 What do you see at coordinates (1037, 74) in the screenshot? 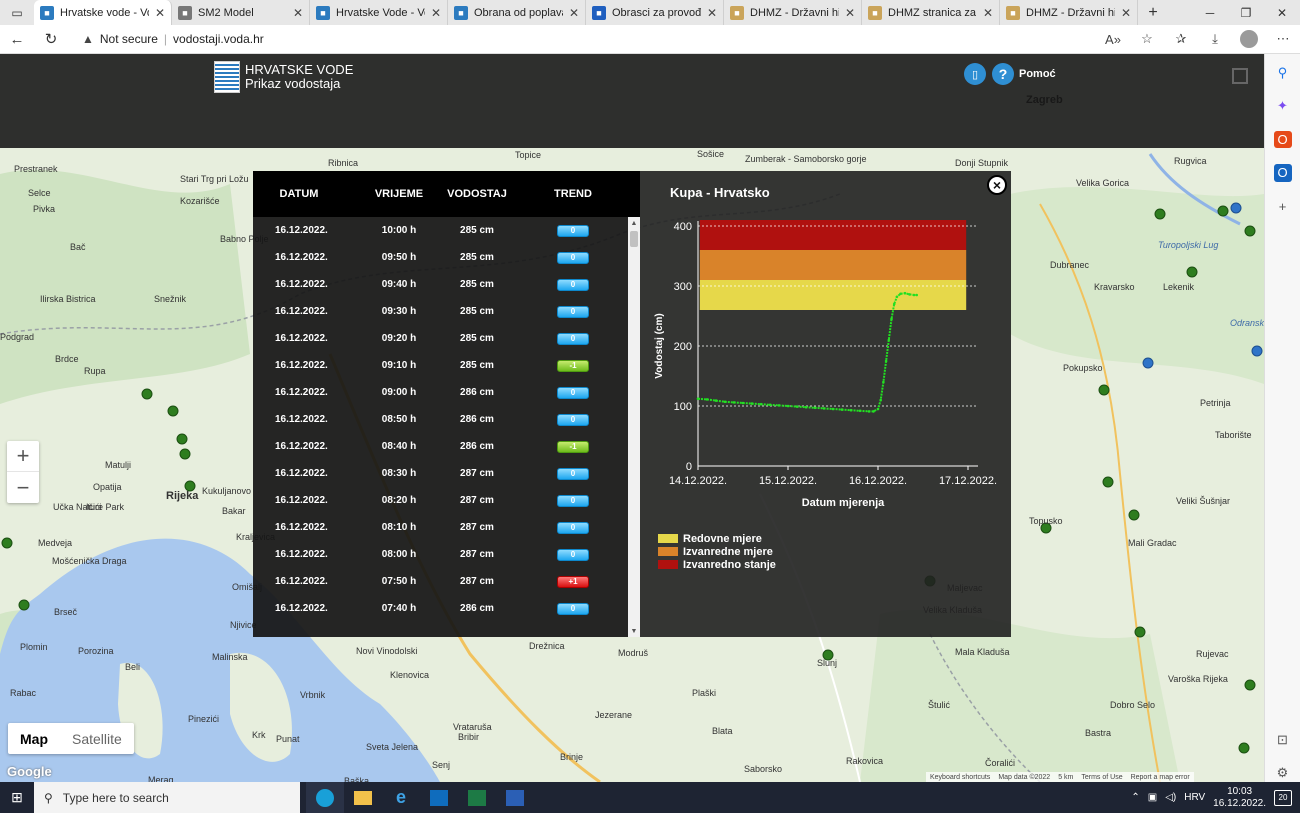
I see `help-link: Pomoć` at bounding box center [1037, 74].